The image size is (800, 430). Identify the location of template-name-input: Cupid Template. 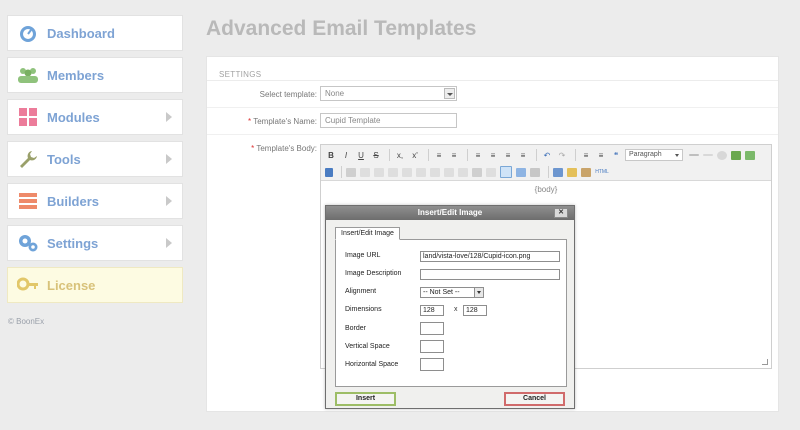
(388, 120).